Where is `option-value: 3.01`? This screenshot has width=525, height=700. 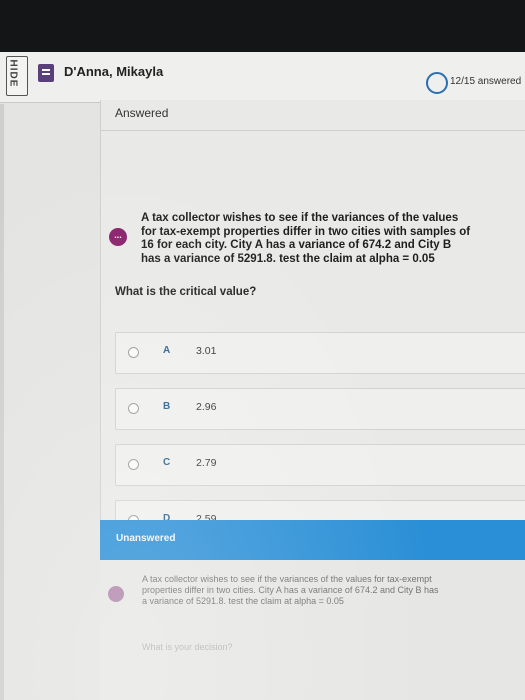
option-value: 3.01 is located at coordinates (206, 351).